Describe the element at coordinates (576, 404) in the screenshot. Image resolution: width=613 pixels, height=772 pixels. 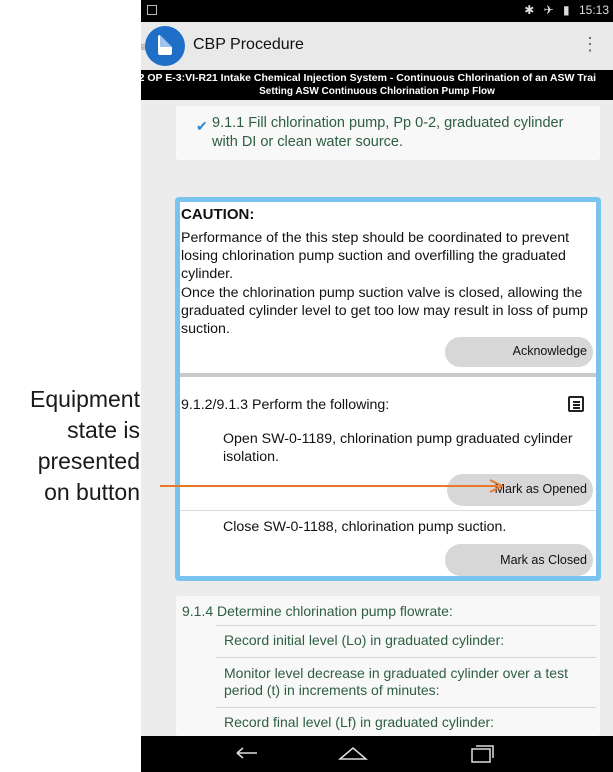
I see `notes-icon` at that location.